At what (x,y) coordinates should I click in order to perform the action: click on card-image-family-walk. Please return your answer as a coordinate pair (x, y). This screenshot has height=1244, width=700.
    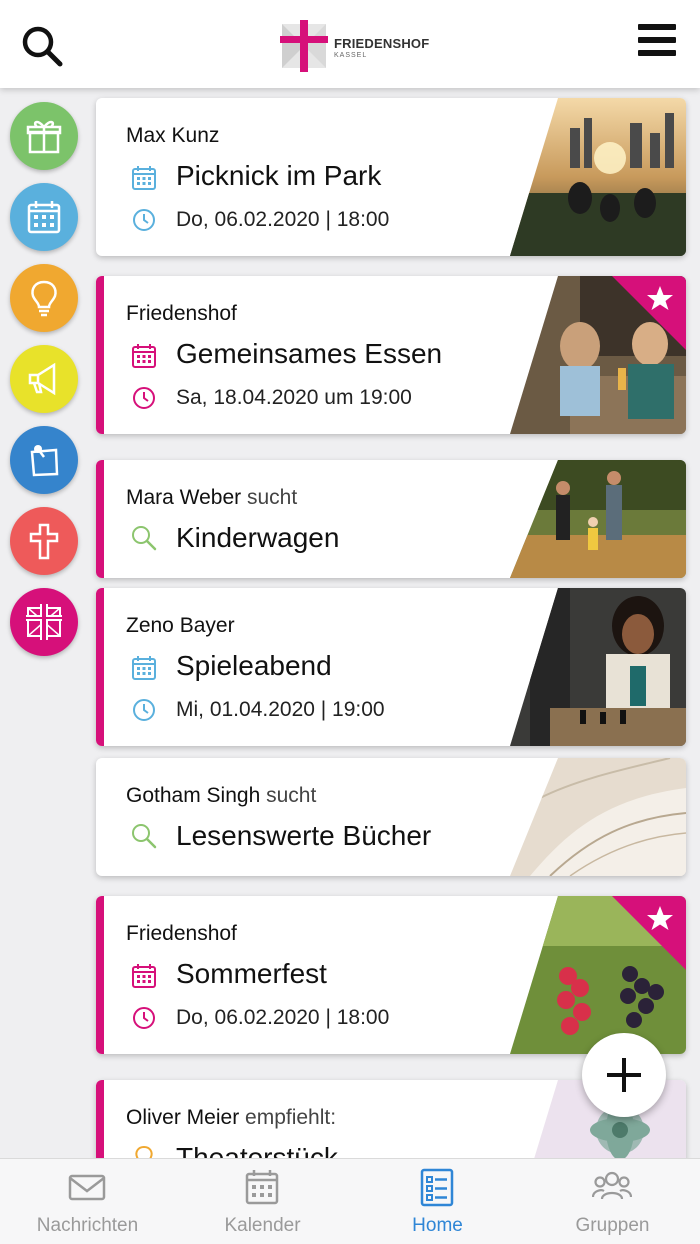
    Looking at the image, I should click on (598, 519).